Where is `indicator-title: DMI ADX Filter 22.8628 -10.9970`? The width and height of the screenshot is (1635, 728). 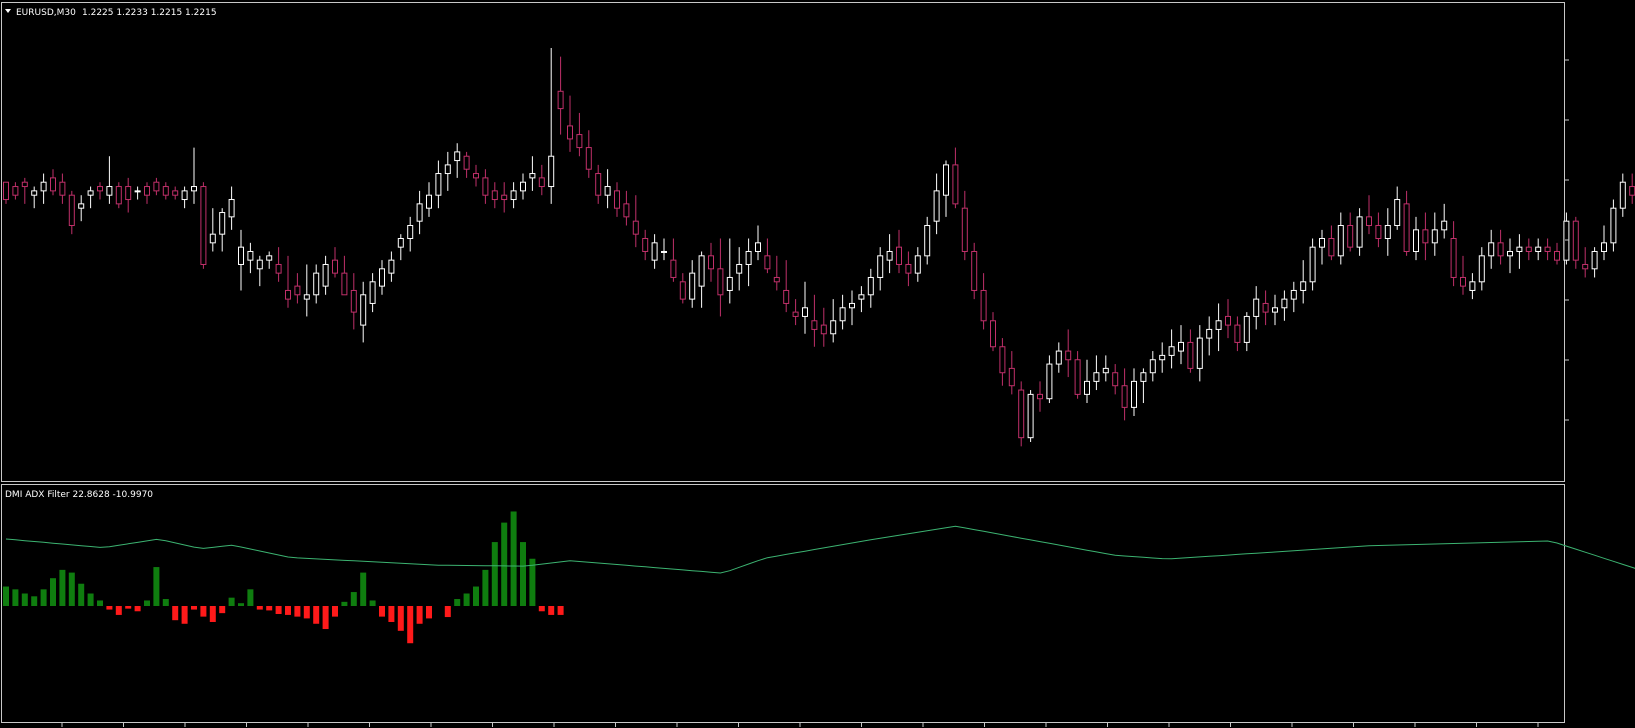 indicator-title: DMI ADX Filter 22.8628 -10.9970 is located at coordinates (79, 495).